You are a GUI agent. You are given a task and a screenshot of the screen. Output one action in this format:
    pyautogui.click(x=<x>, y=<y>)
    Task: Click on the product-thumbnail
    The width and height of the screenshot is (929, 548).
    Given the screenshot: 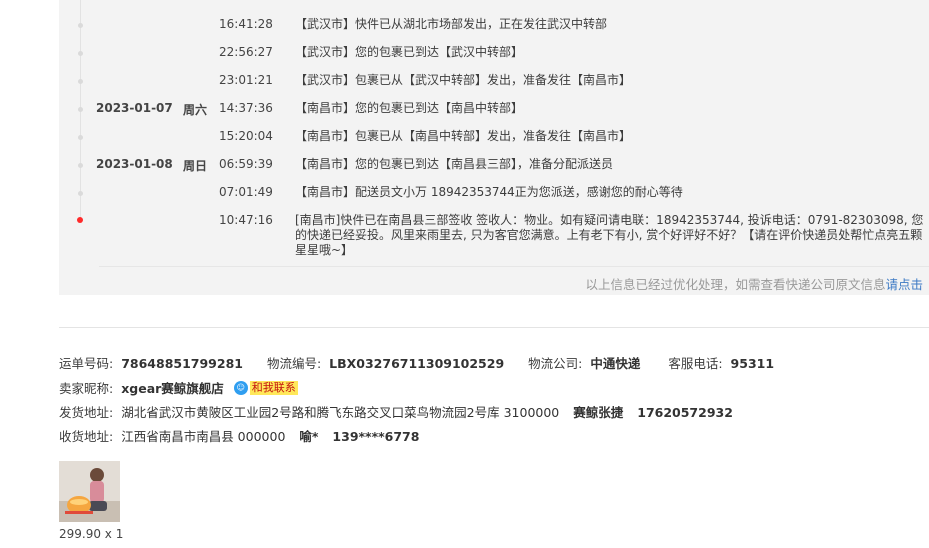 What is the action you would take?
    pyautogui.click(x=89, y=491)
    